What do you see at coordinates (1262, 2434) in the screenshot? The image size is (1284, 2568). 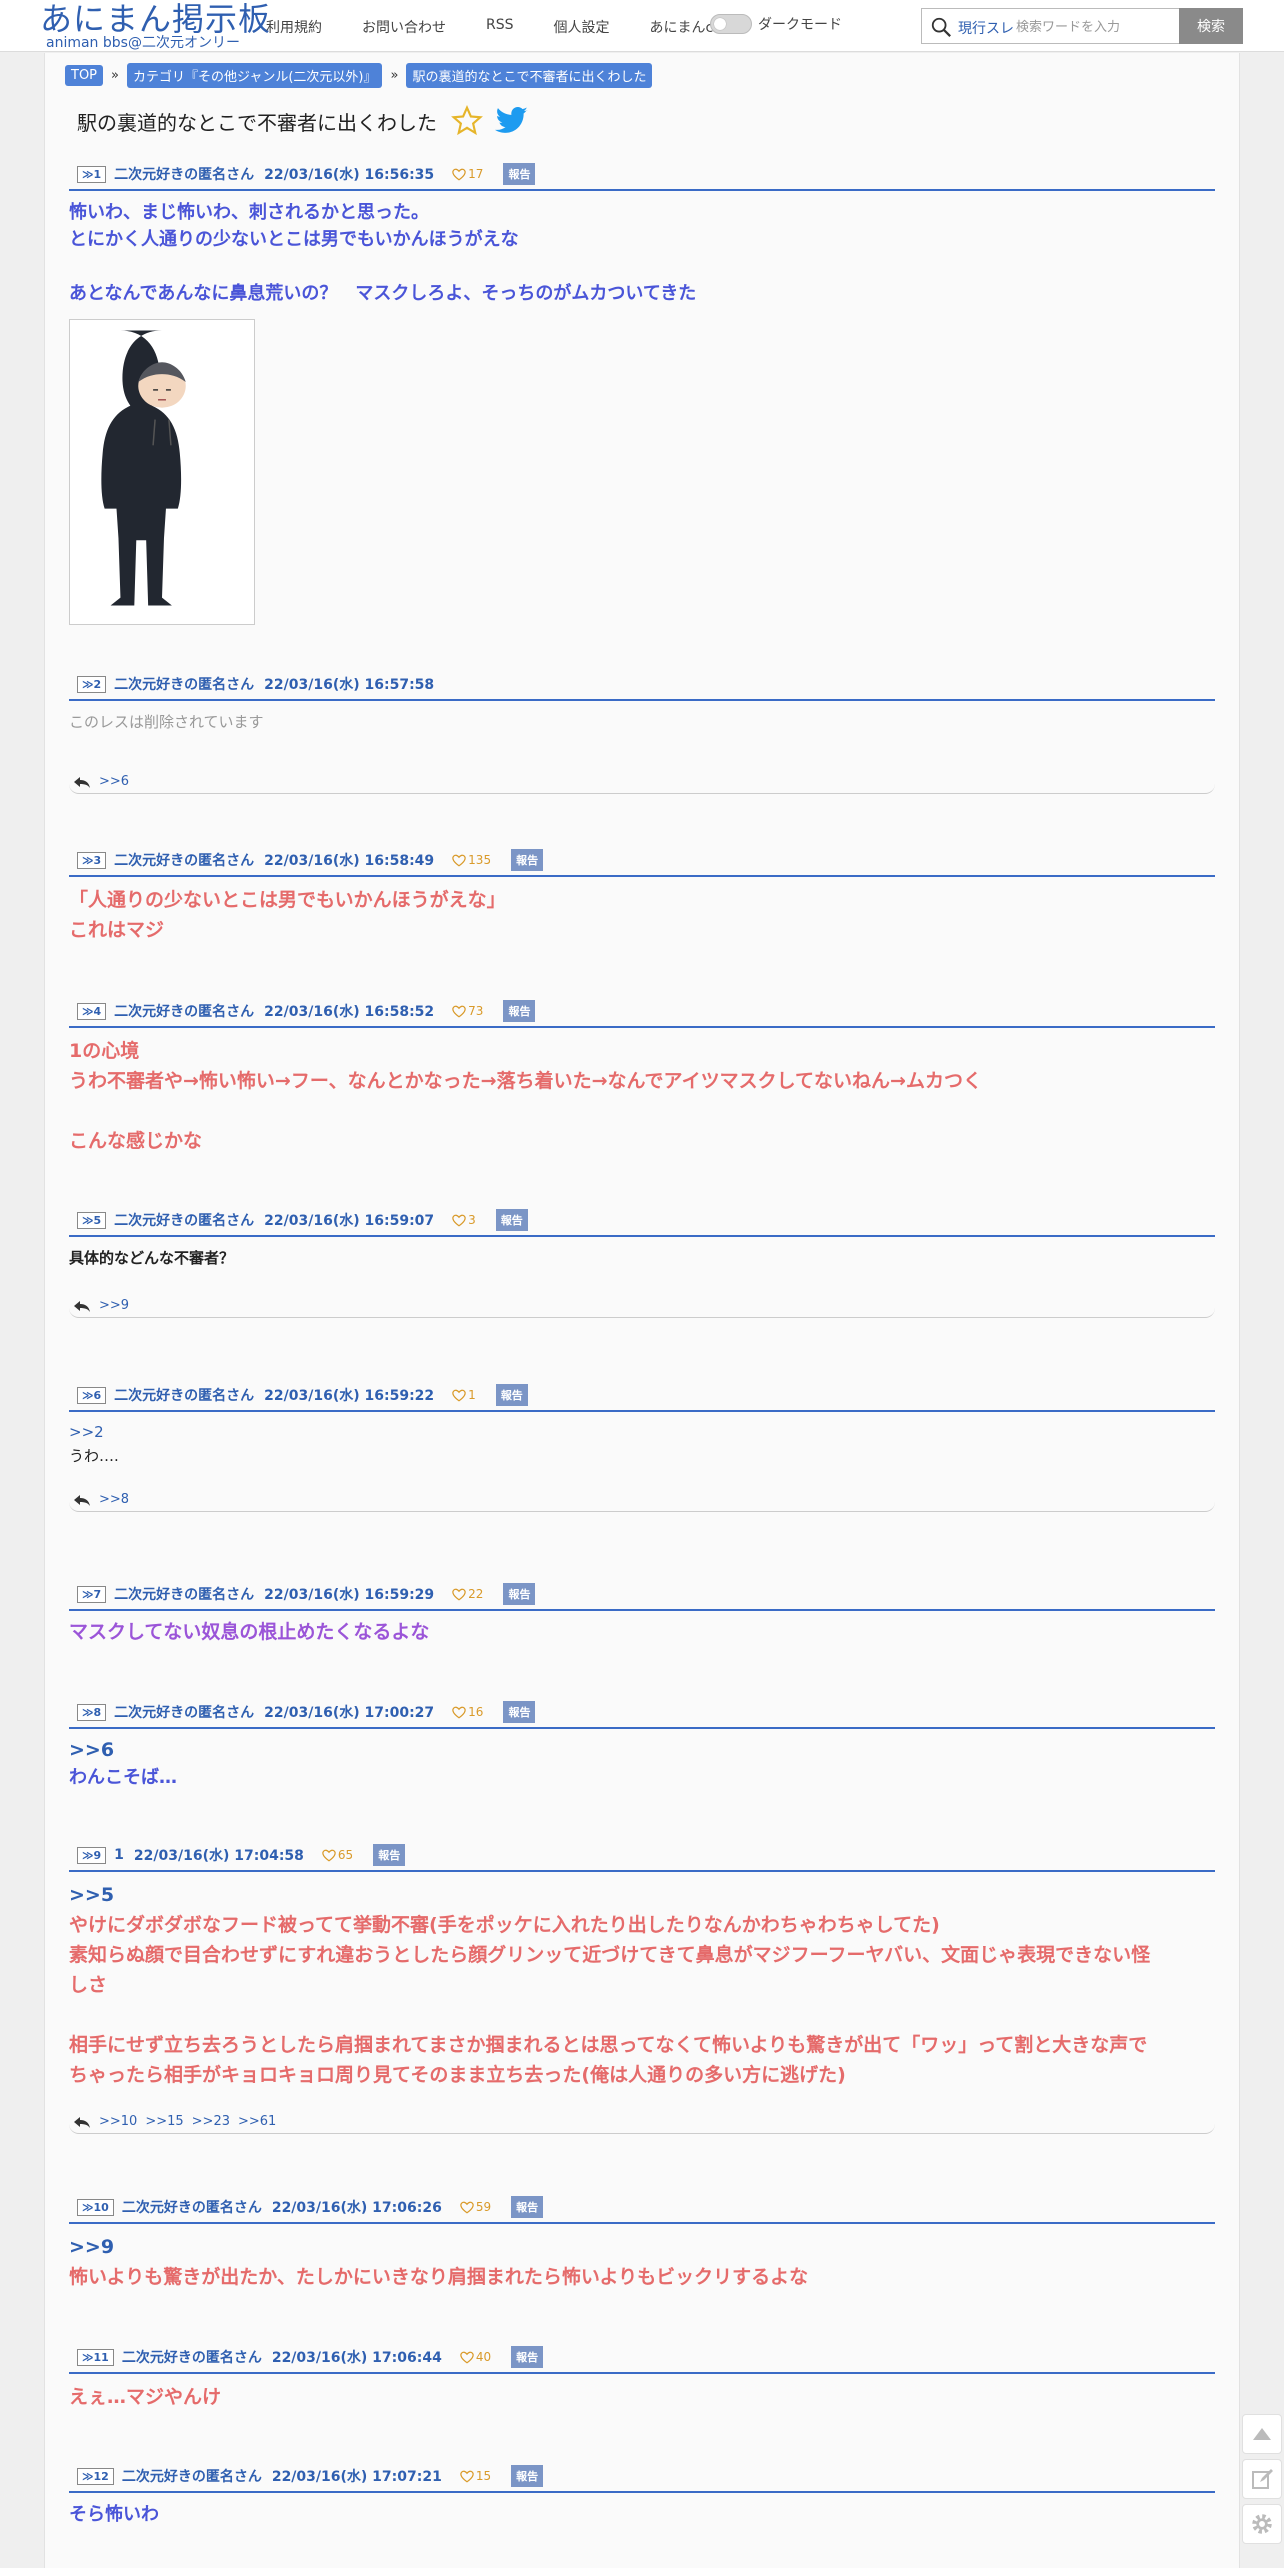 I see `scroll-top-button` at bounding box center [1262, 2434].